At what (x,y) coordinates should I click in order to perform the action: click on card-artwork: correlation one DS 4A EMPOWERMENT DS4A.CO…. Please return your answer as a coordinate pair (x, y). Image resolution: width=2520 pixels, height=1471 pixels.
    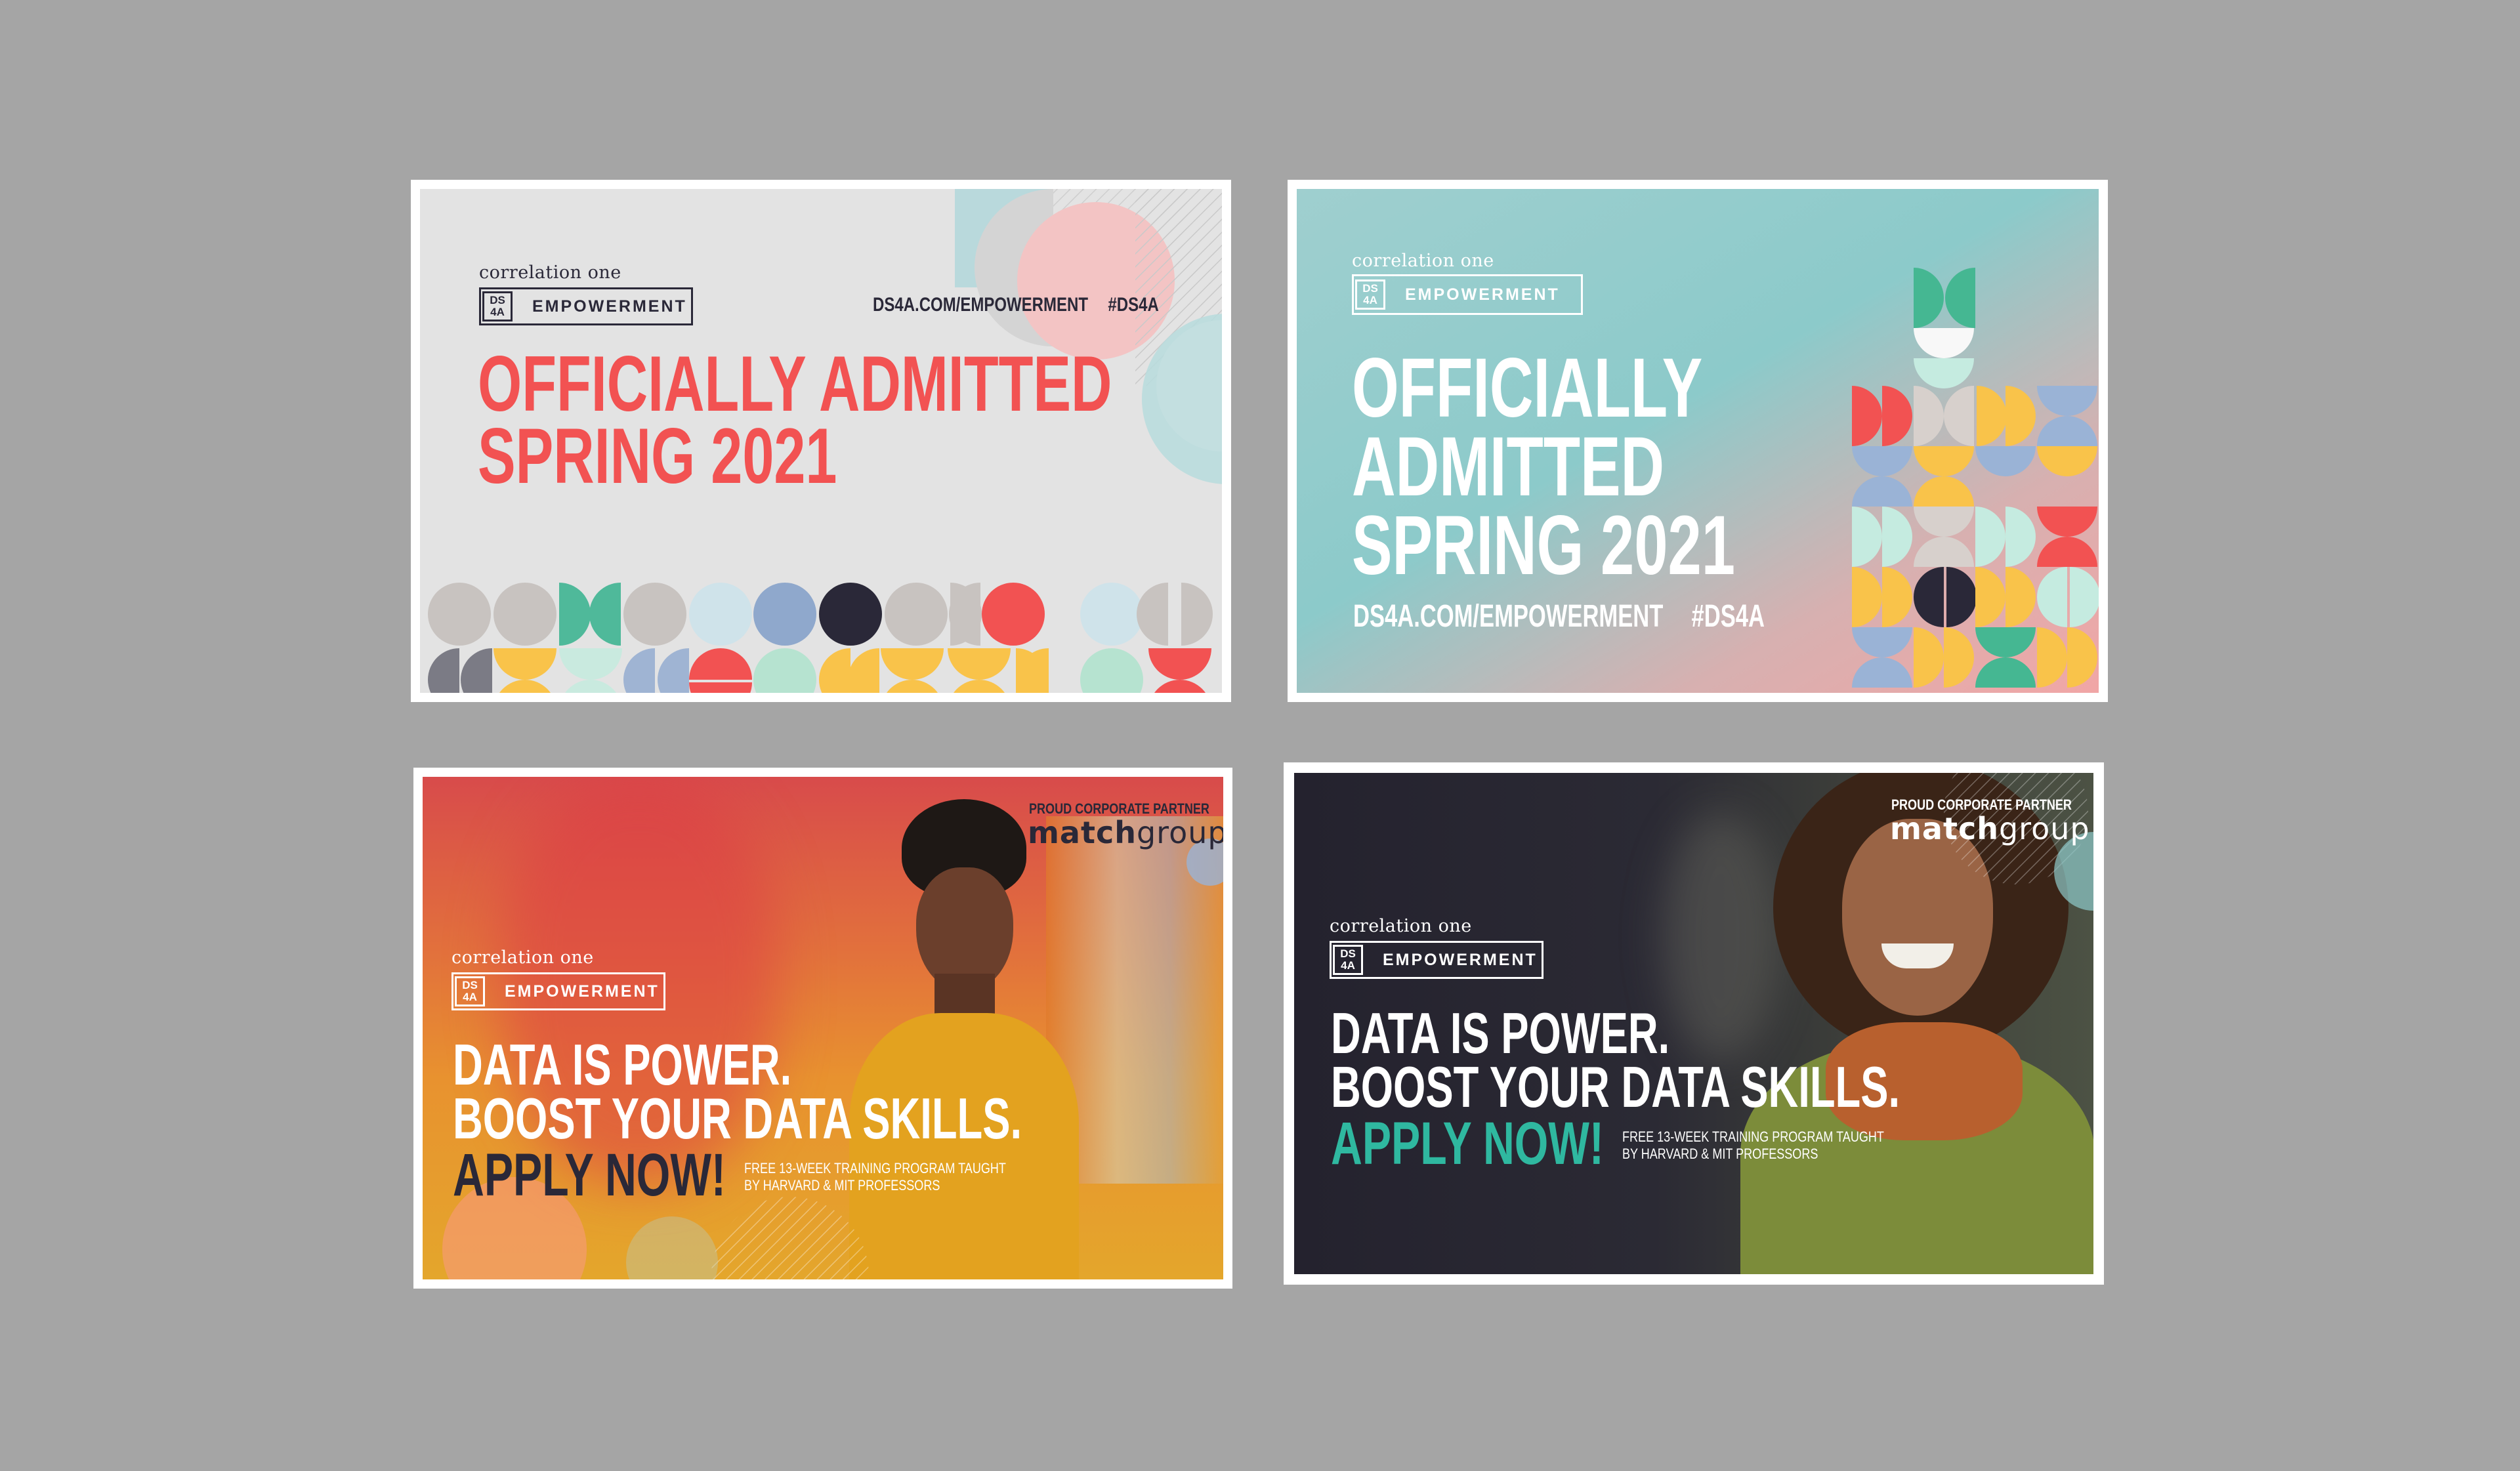
    Looking at the image, I should click on (821, 441).